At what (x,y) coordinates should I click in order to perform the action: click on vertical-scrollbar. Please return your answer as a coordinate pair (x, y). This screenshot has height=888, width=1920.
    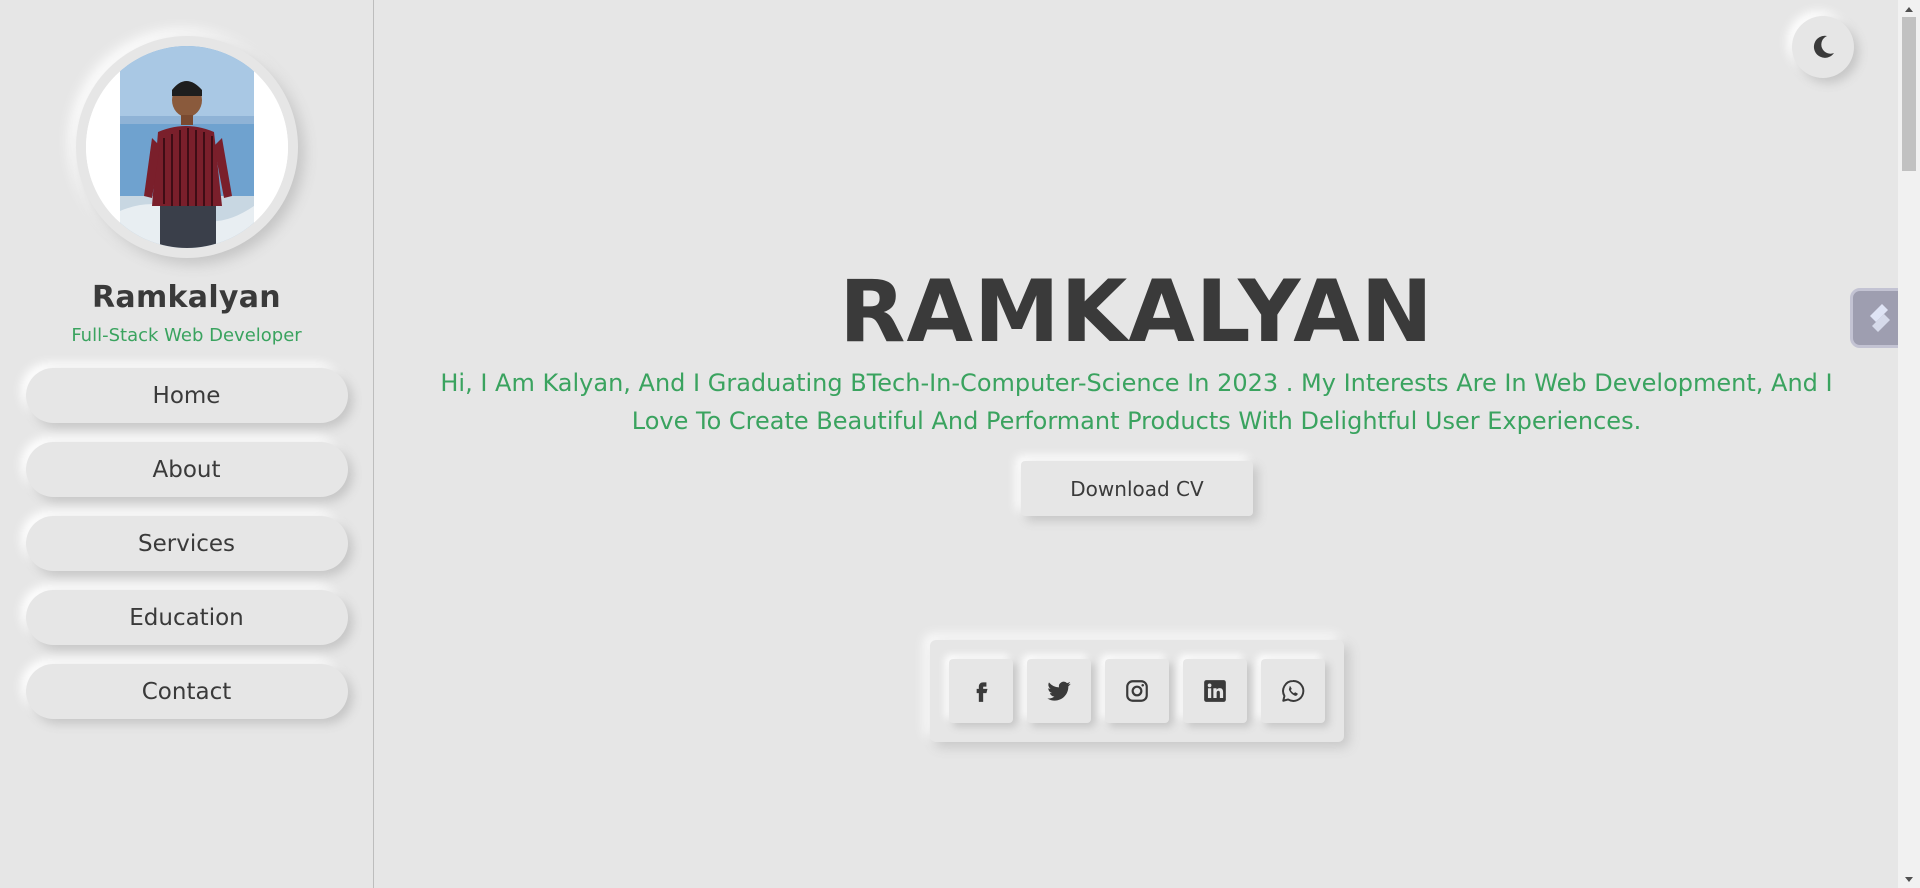
    Looking at the image, I should click on (1909, 444).